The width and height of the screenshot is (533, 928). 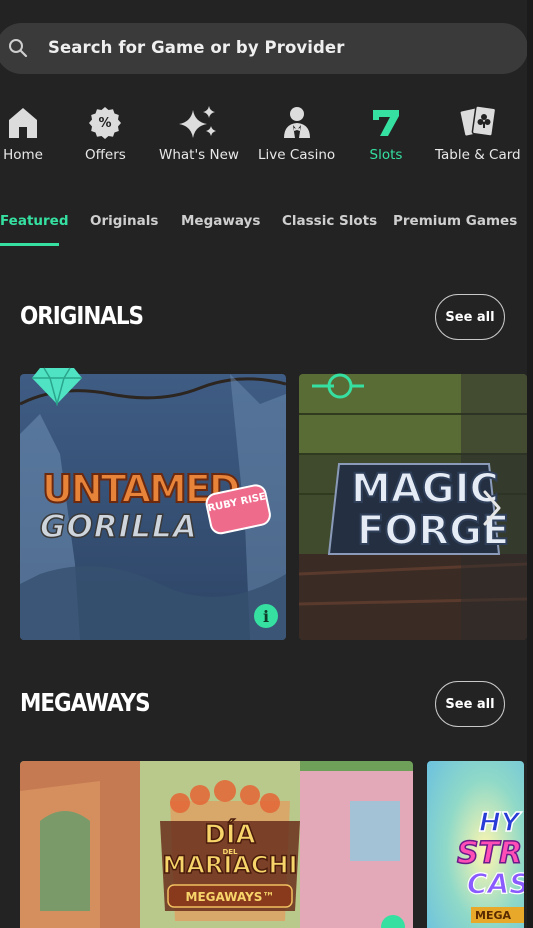 I want to click on info-icon: i, so click(x=266, y=616).